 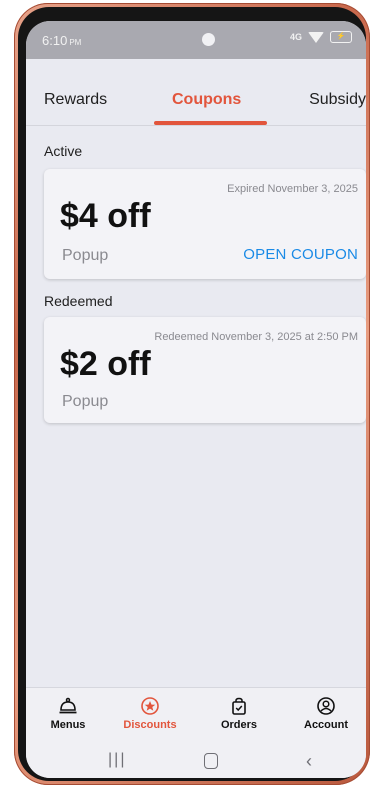 I want to click on battery-icon: ⚡, so click(x=341, y=37).